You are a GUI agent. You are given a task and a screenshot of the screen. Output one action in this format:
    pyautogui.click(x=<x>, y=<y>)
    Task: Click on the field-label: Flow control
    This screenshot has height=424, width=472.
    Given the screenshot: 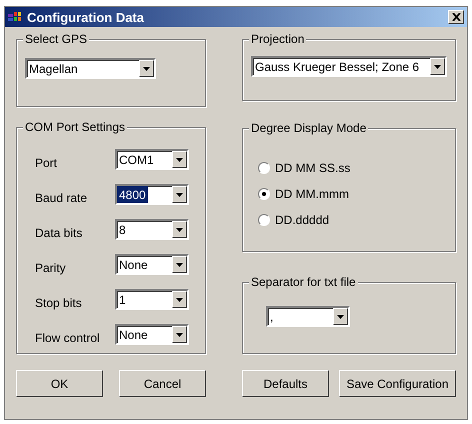 What is the action you would take?
    pyautogui.click(x=68, y=337)
    